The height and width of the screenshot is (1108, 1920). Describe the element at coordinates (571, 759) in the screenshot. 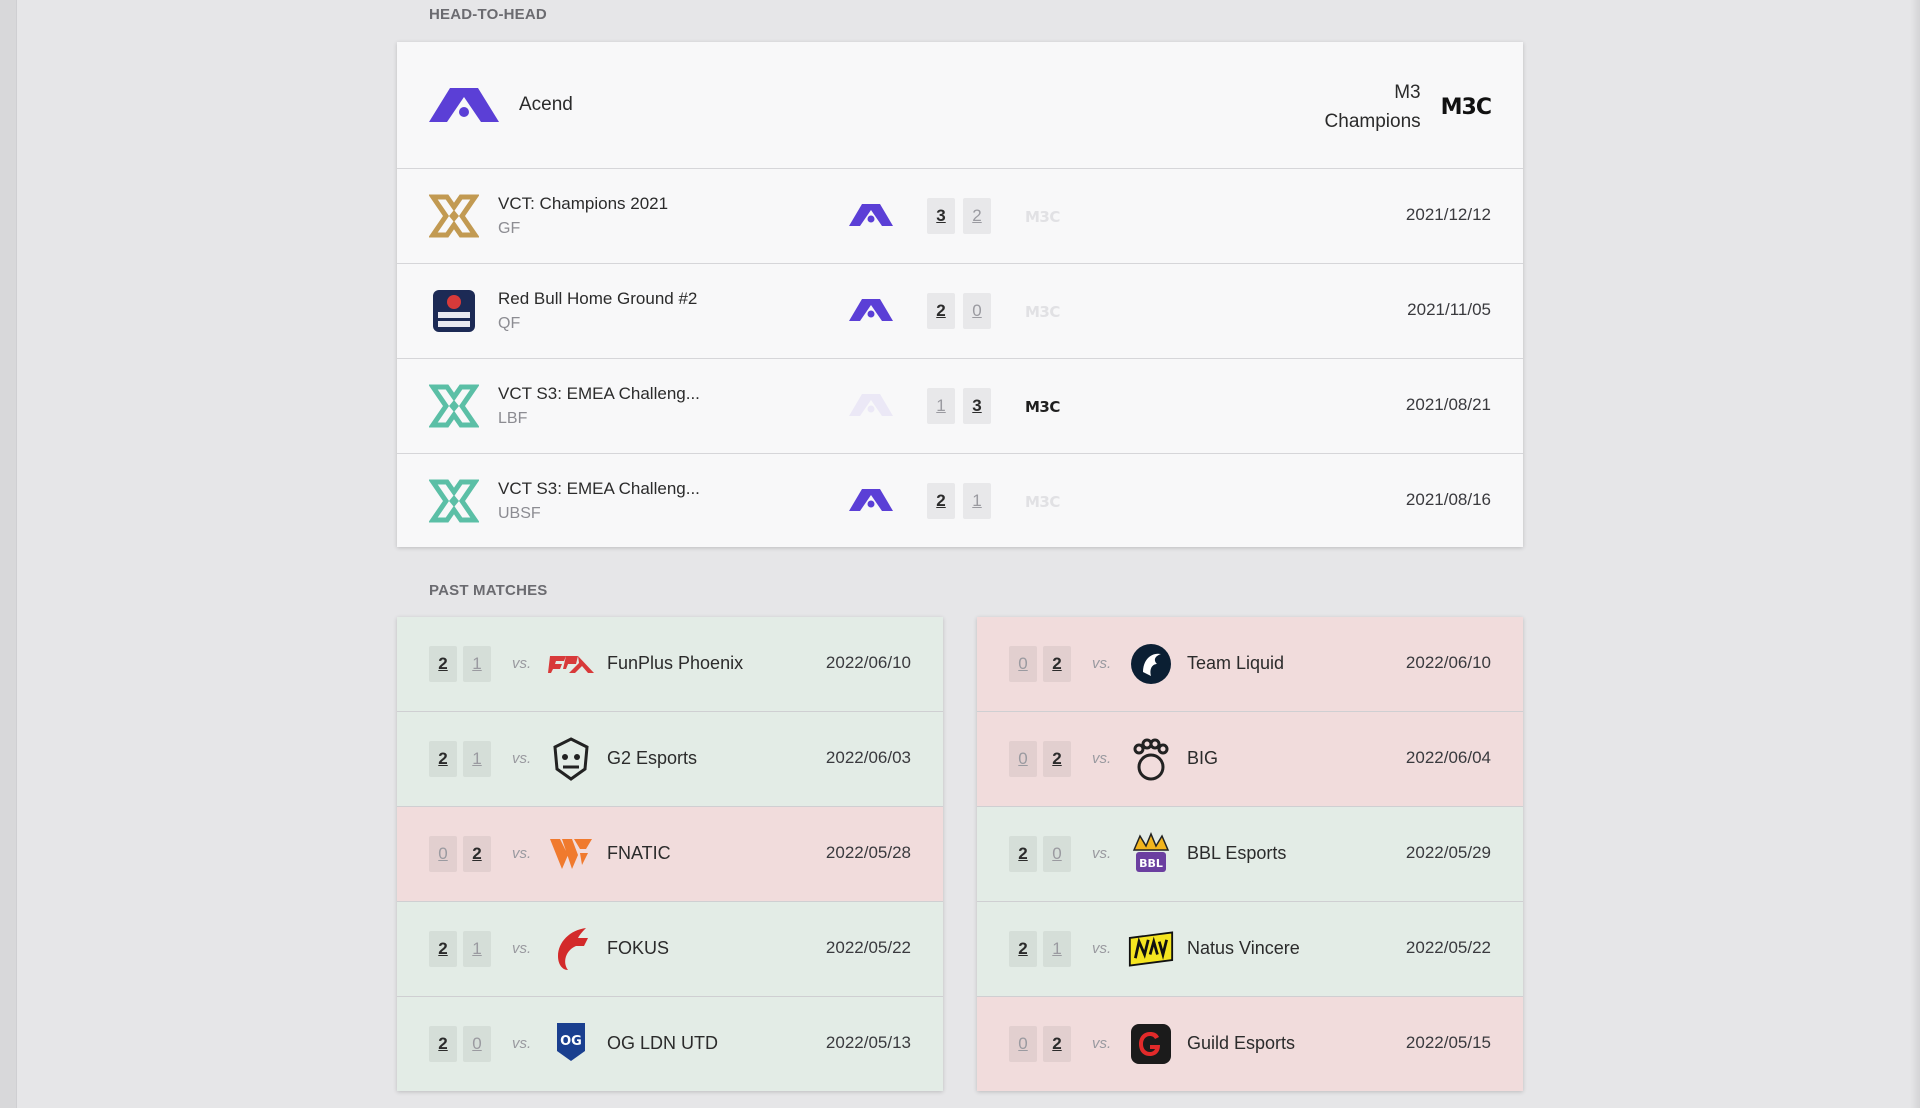

I see `g2-logo-icon` at that location.